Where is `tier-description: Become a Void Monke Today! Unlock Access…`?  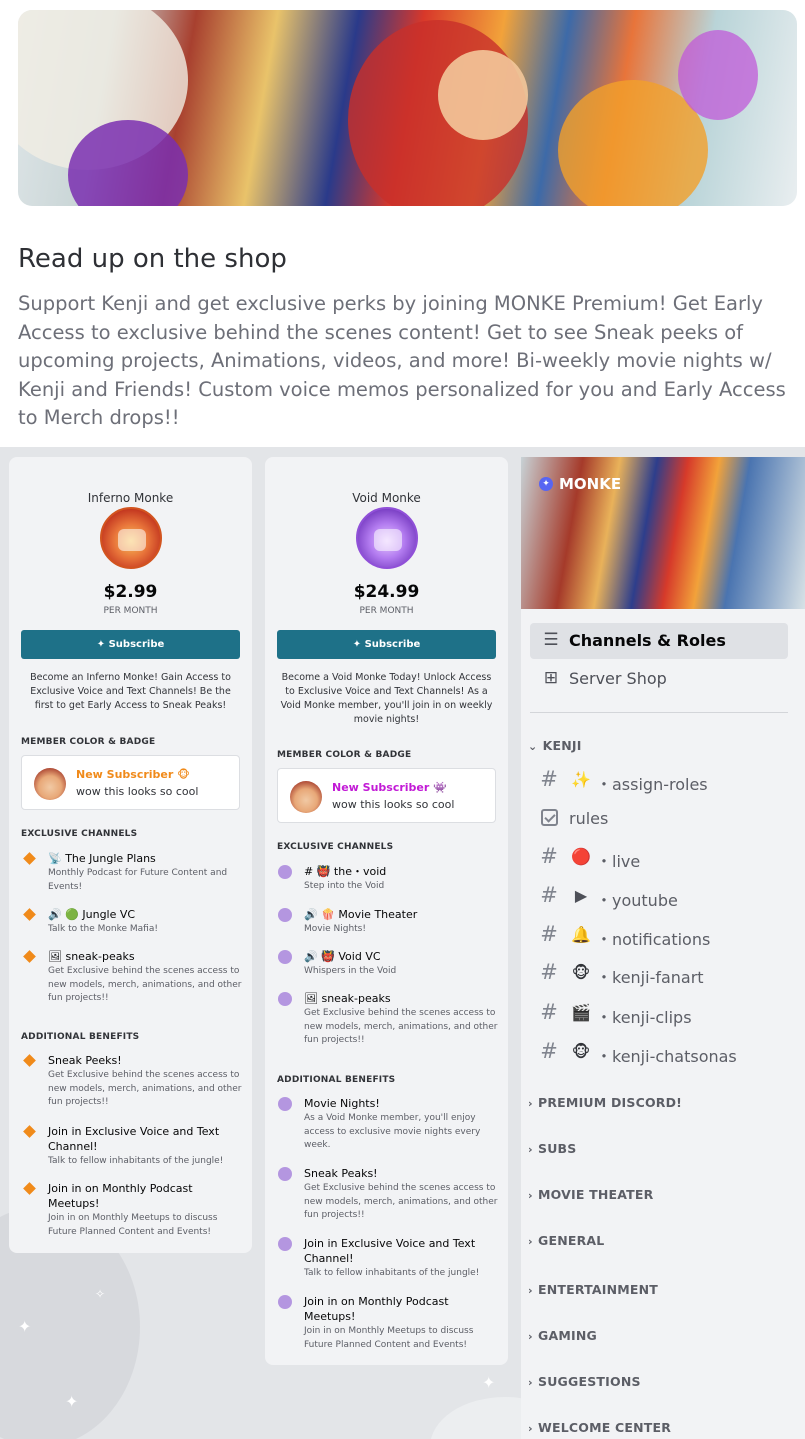 tier-description: Become a Void Monke Today! Unlock Access… is located at coordinates (386, 698).